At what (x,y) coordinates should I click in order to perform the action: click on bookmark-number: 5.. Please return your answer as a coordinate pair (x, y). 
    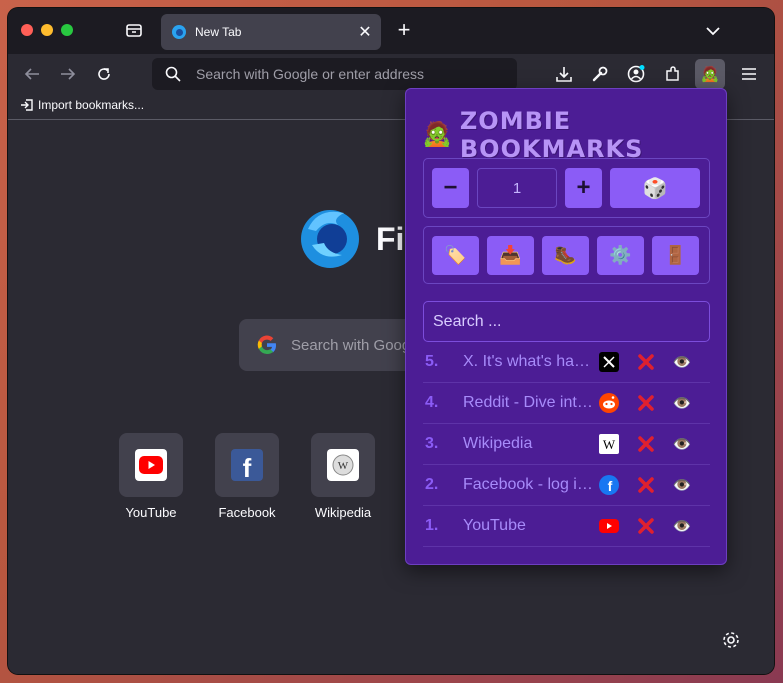
    Looking at the image, I should click on (432, 361).